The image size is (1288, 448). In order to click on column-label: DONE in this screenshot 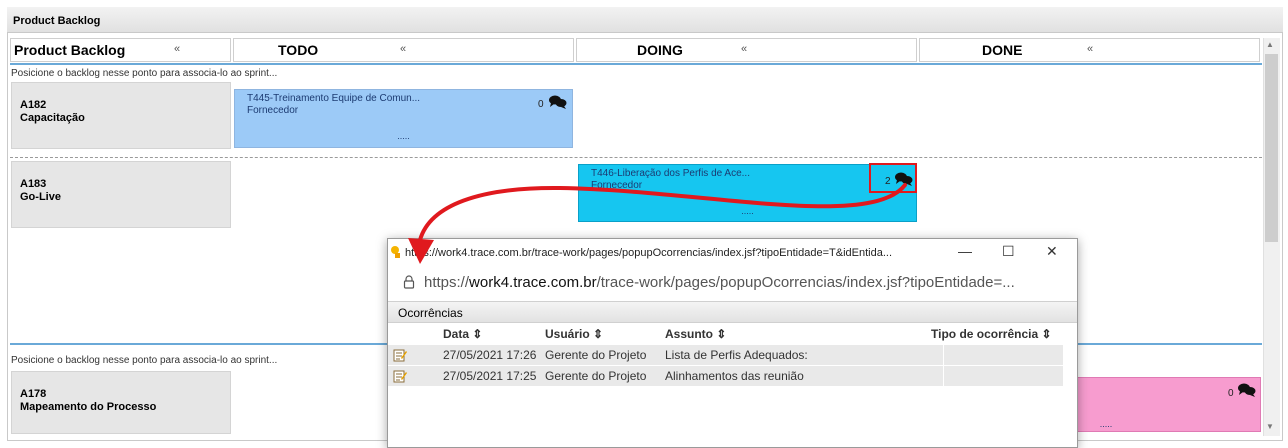, I will do `click(1002, 50)`.